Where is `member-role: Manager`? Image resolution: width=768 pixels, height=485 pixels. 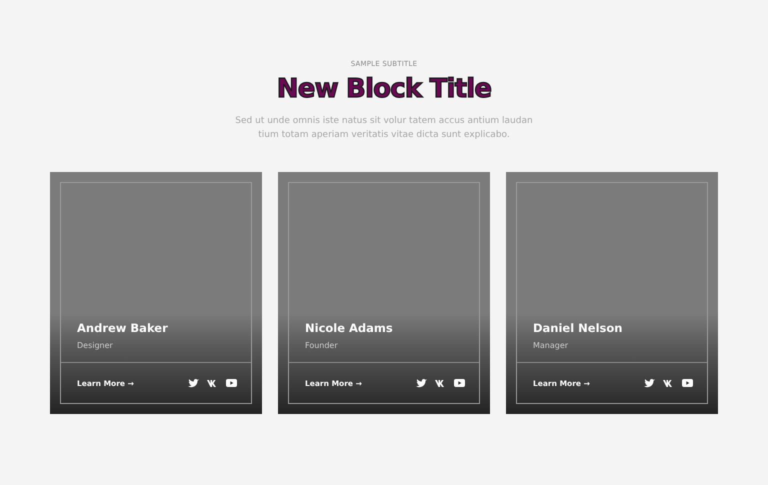 member-role: Manager is located at coordinates (551, 345).